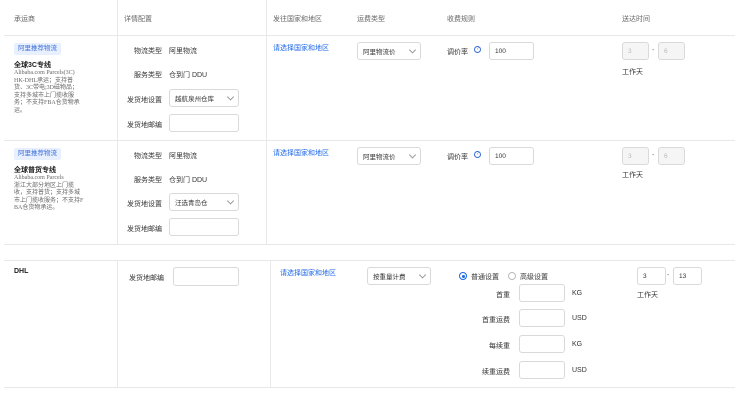 This screenshot has width=749, height=393. I want to click on ship-from-select: 汪选青岛仓, so click(204, 202).